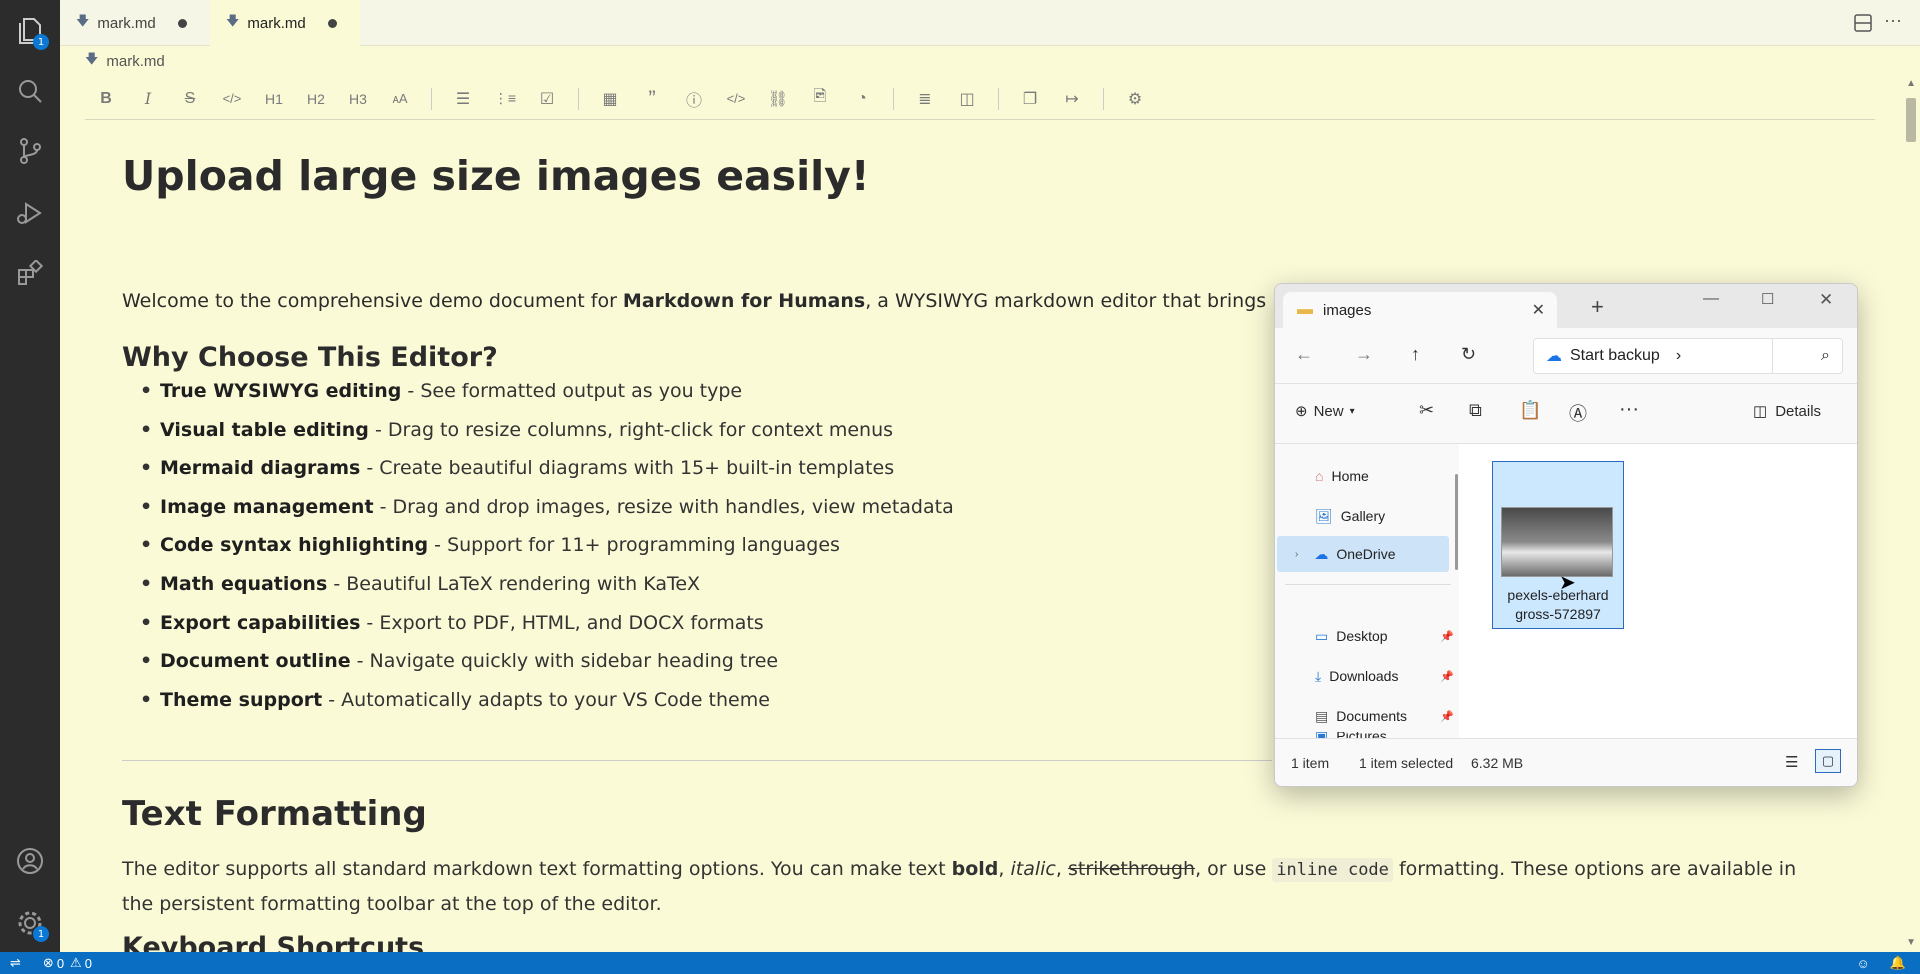  I want to click on split-editor-icon, so click(1863, 25).